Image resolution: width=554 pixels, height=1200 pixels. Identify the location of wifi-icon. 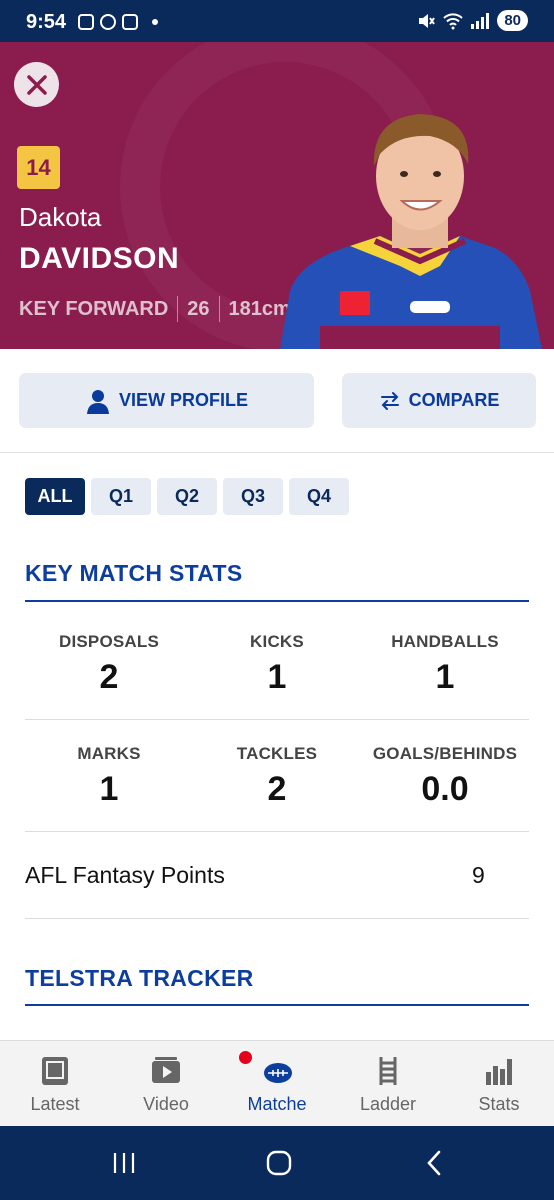
(453, 20).